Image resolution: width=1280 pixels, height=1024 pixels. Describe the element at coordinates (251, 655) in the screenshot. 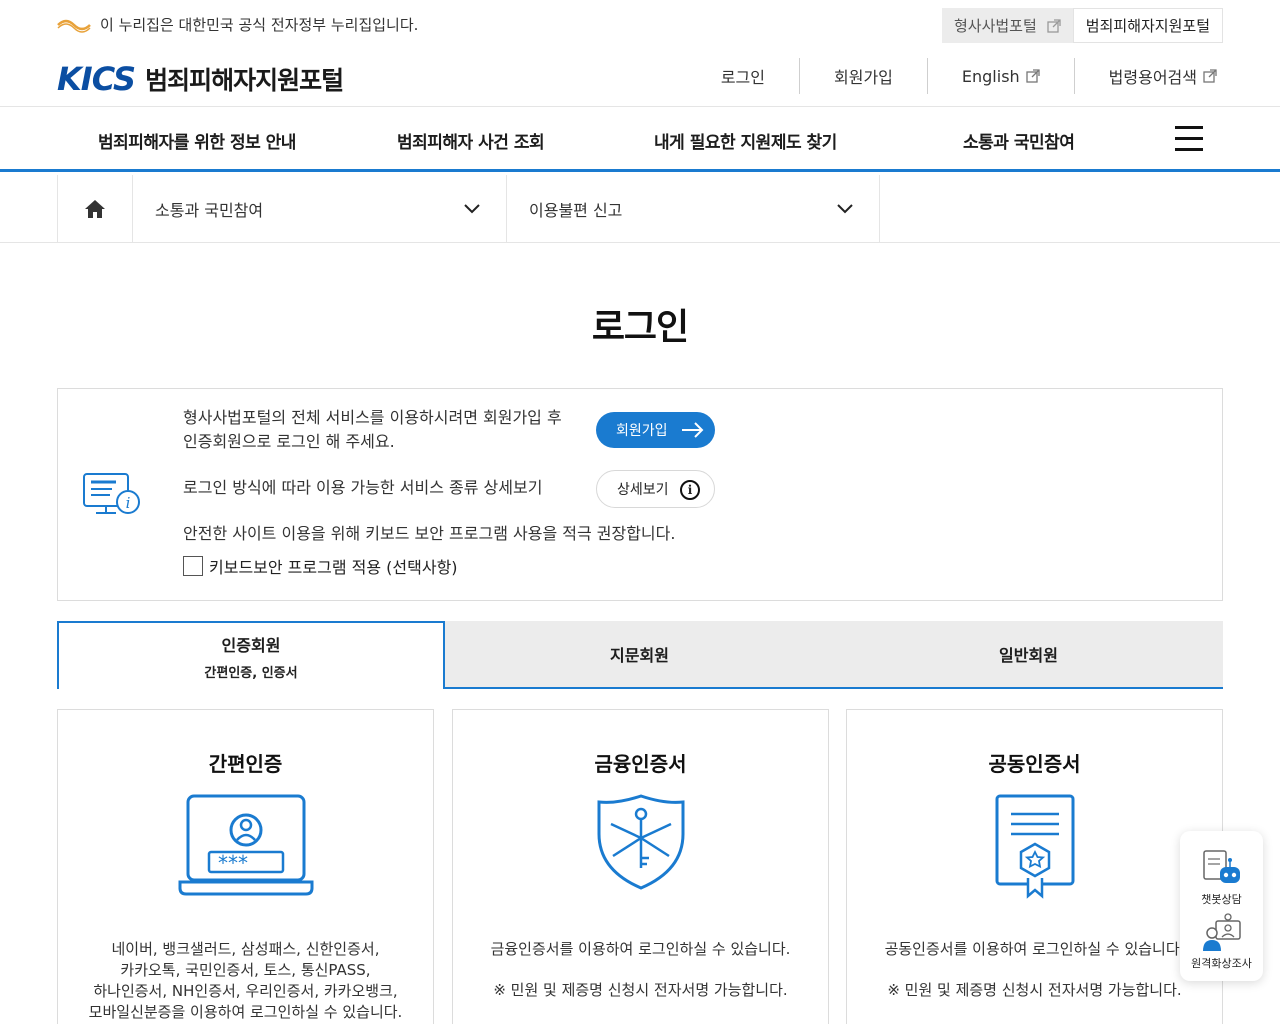

I see `tab-certified-member: 인증회원 간편인증, 인증서` at that location.